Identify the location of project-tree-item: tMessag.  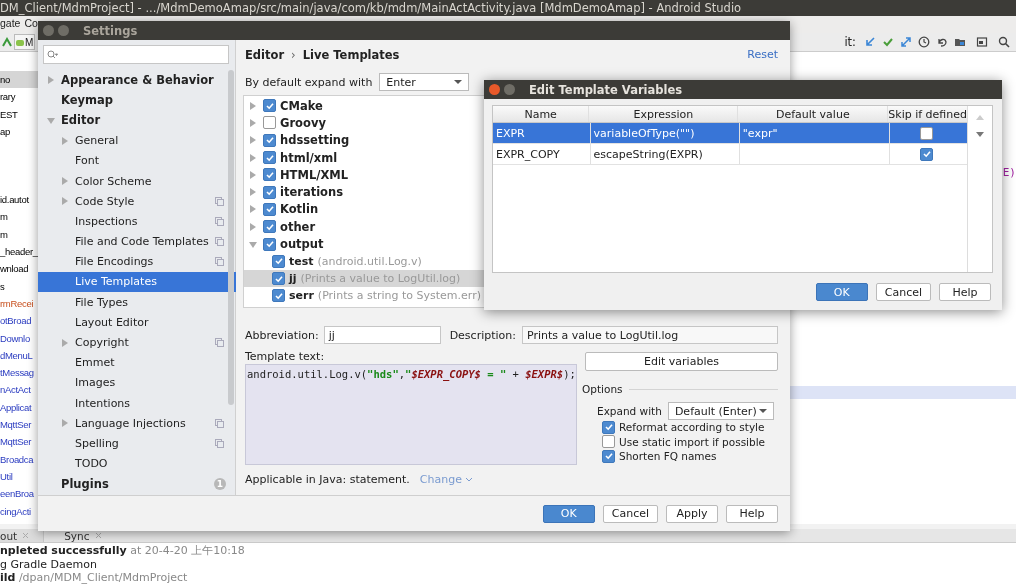
(19, 373).